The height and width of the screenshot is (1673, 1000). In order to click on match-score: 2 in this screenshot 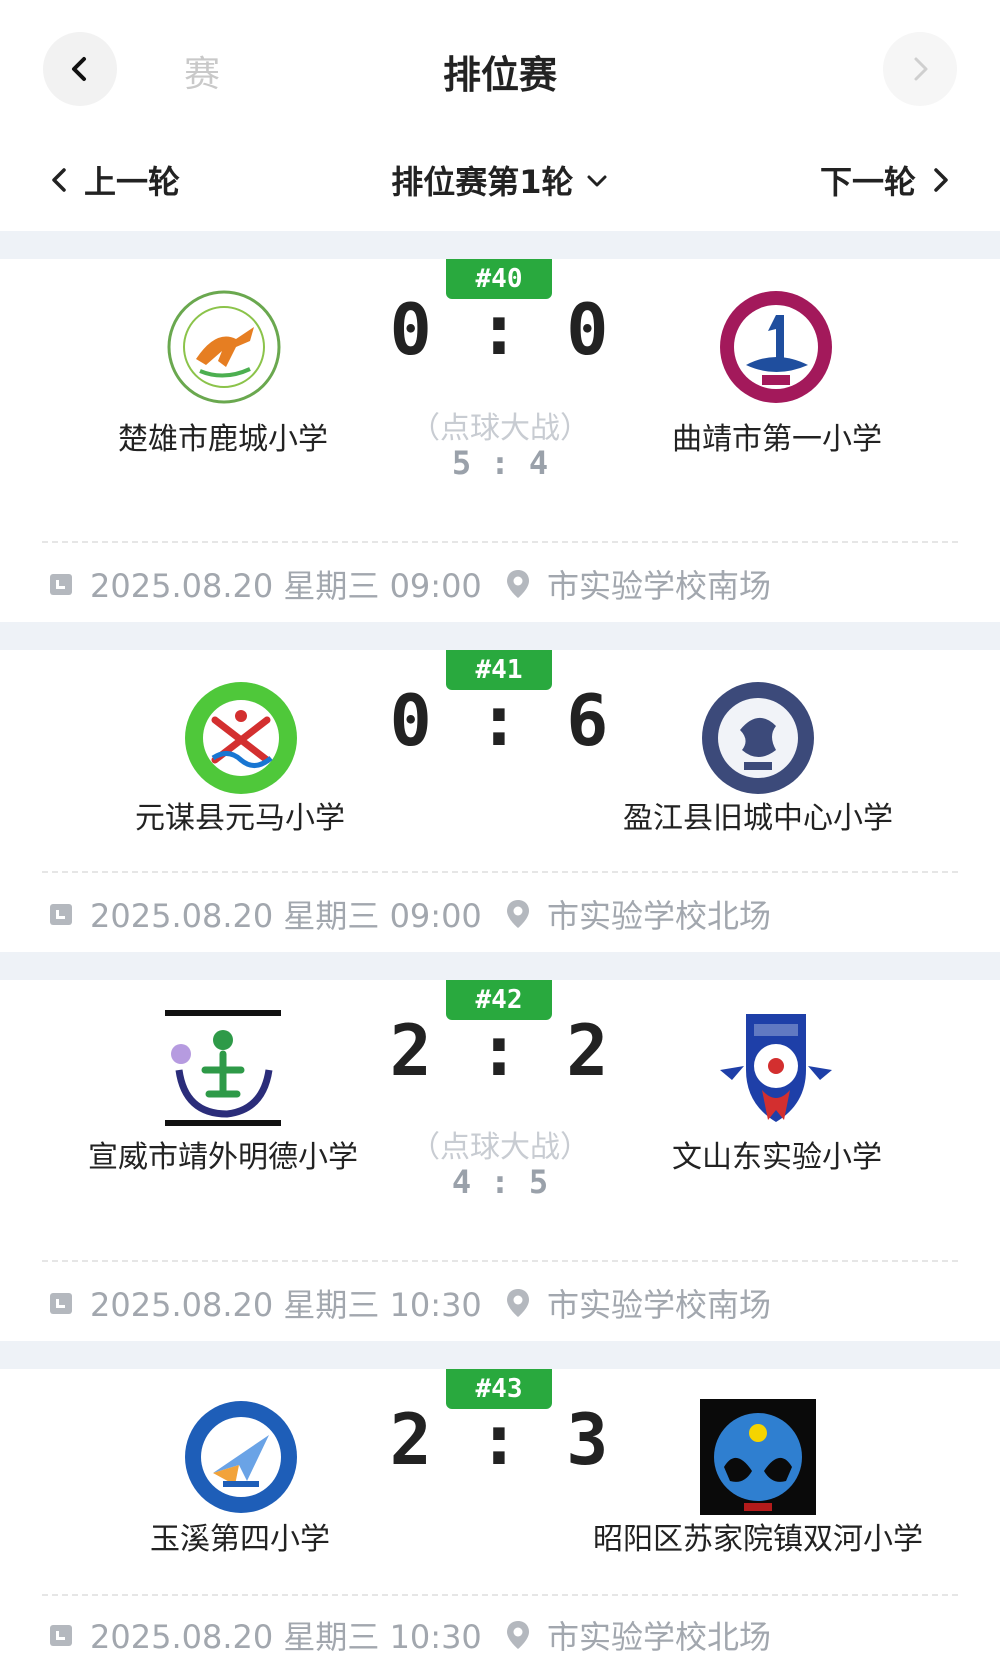, I will do `click(500, 1051)`.